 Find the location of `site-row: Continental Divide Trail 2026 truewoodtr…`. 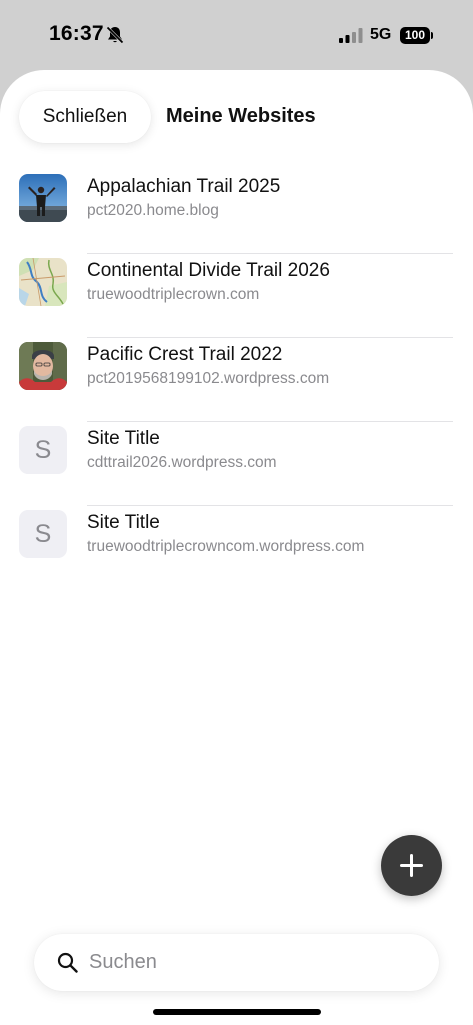

site-row: Continental Divide Trail 2026 truewoodtr… is located at coordinates (236, 296).